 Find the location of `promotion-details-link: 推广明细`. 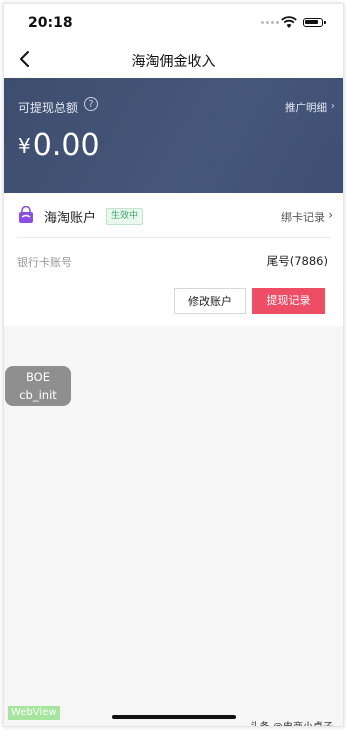

promotion-details-link: 推广明细 is located at coordinates (306, 107).